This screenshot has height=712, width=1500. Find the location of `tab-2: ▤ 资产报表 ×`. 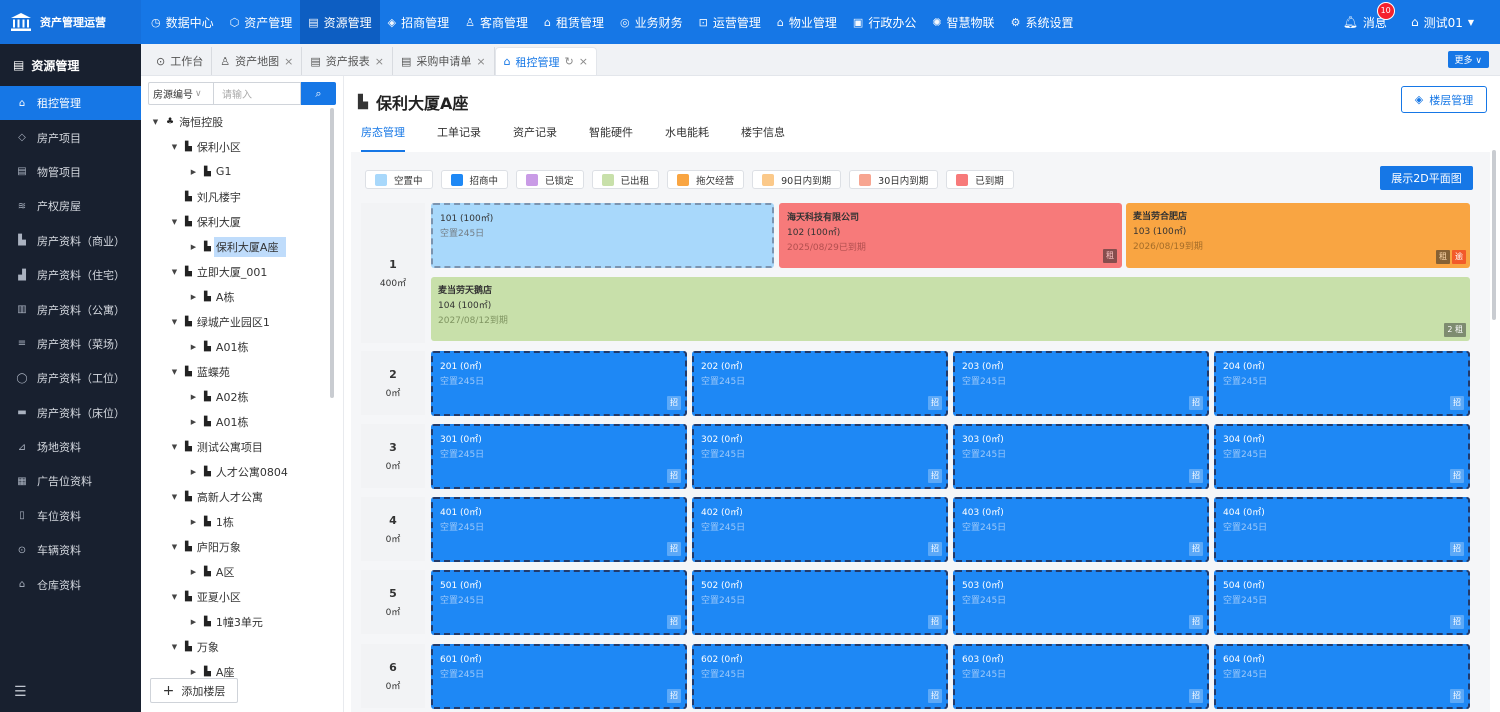

tab-2: ▤ 资产报表 × is located at coordinates (347, 61).